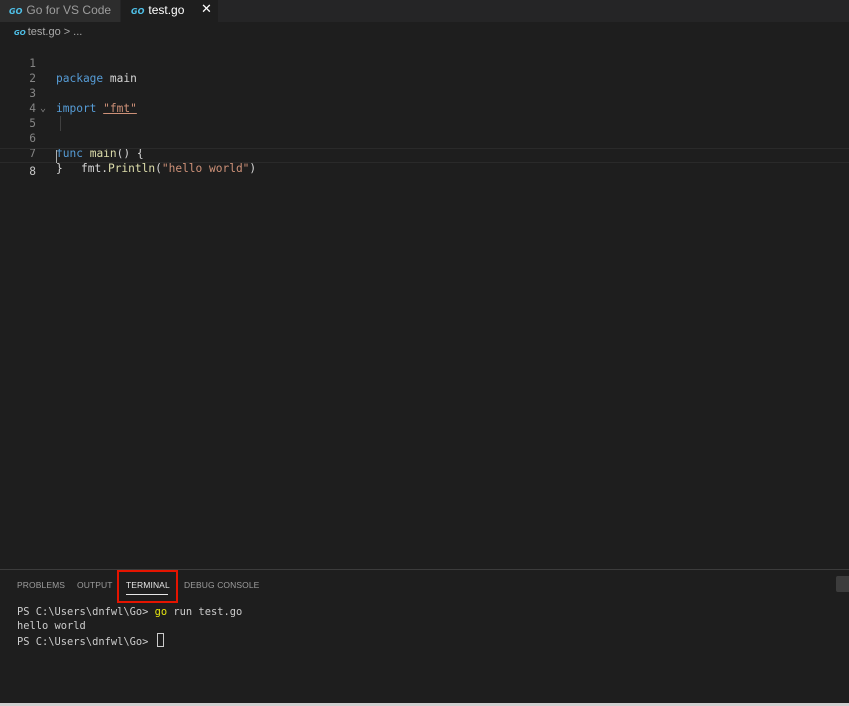 The image size is (849, 706). I want to click on terminal-command-go: go, so click(161, 612).